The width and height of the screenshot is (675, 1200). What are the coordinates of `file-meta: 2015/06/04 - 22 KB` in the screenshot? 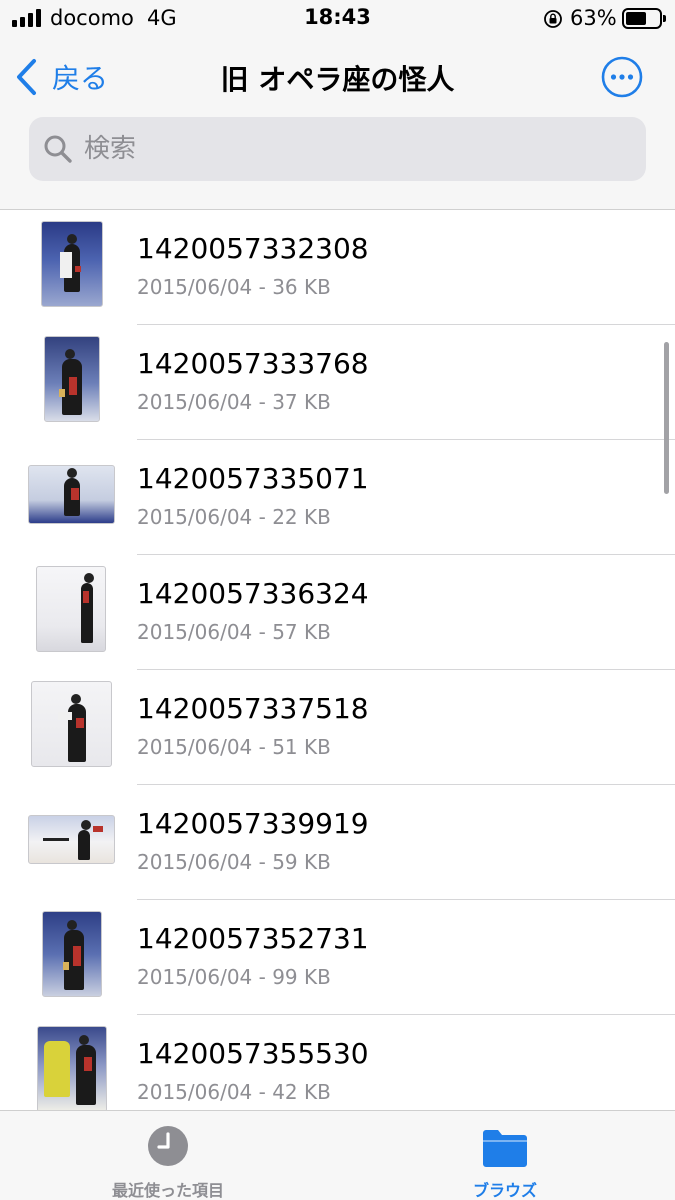 It's located at (234, 517).